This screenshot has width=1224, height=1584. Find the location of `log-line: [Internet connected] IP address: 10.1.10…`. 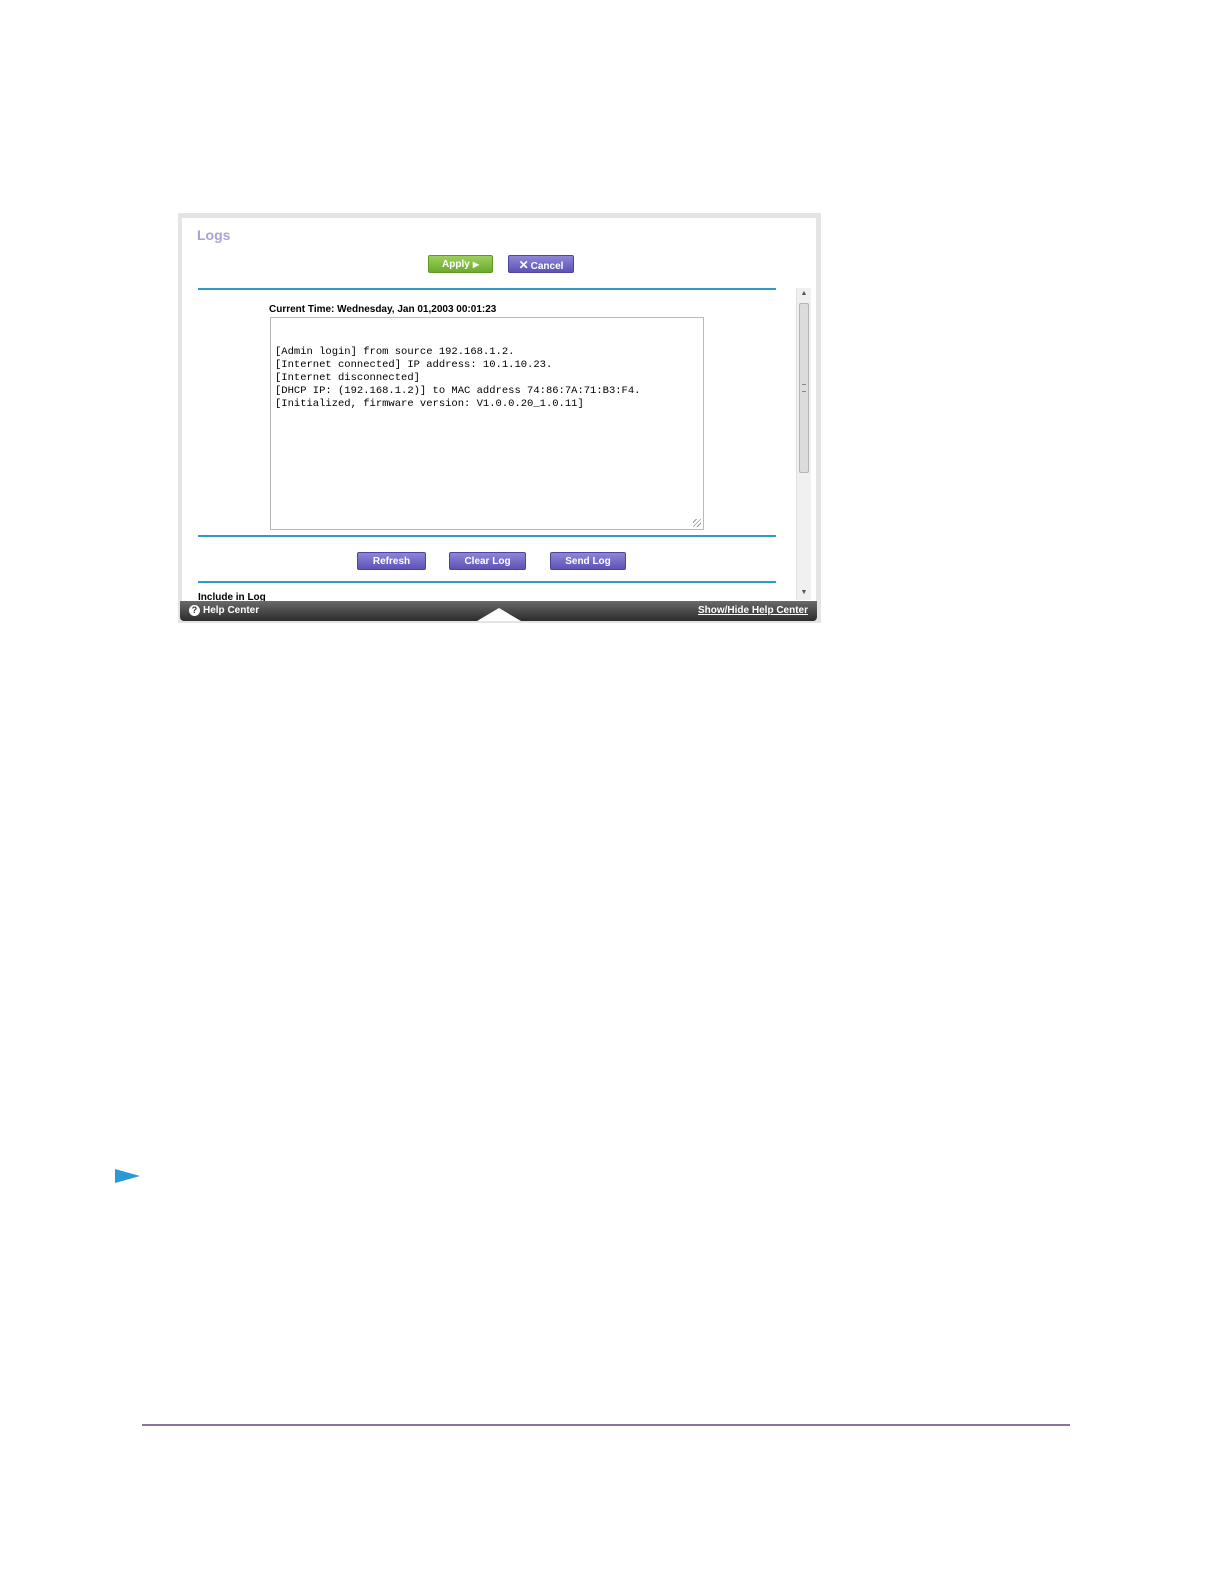

log-line: [Internet connected] IP address: 10.1.10… is located at coordinates (414, 365).